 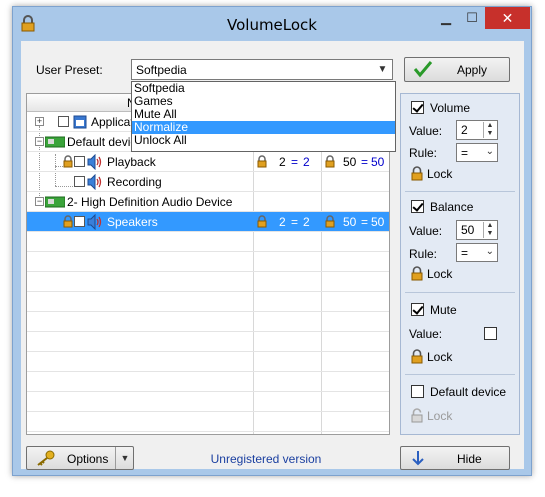 What do you see at coordinates (440, 415) in the screenshot?
I see `default-device-lock-label: Lock` at bounding box center [440, 415].